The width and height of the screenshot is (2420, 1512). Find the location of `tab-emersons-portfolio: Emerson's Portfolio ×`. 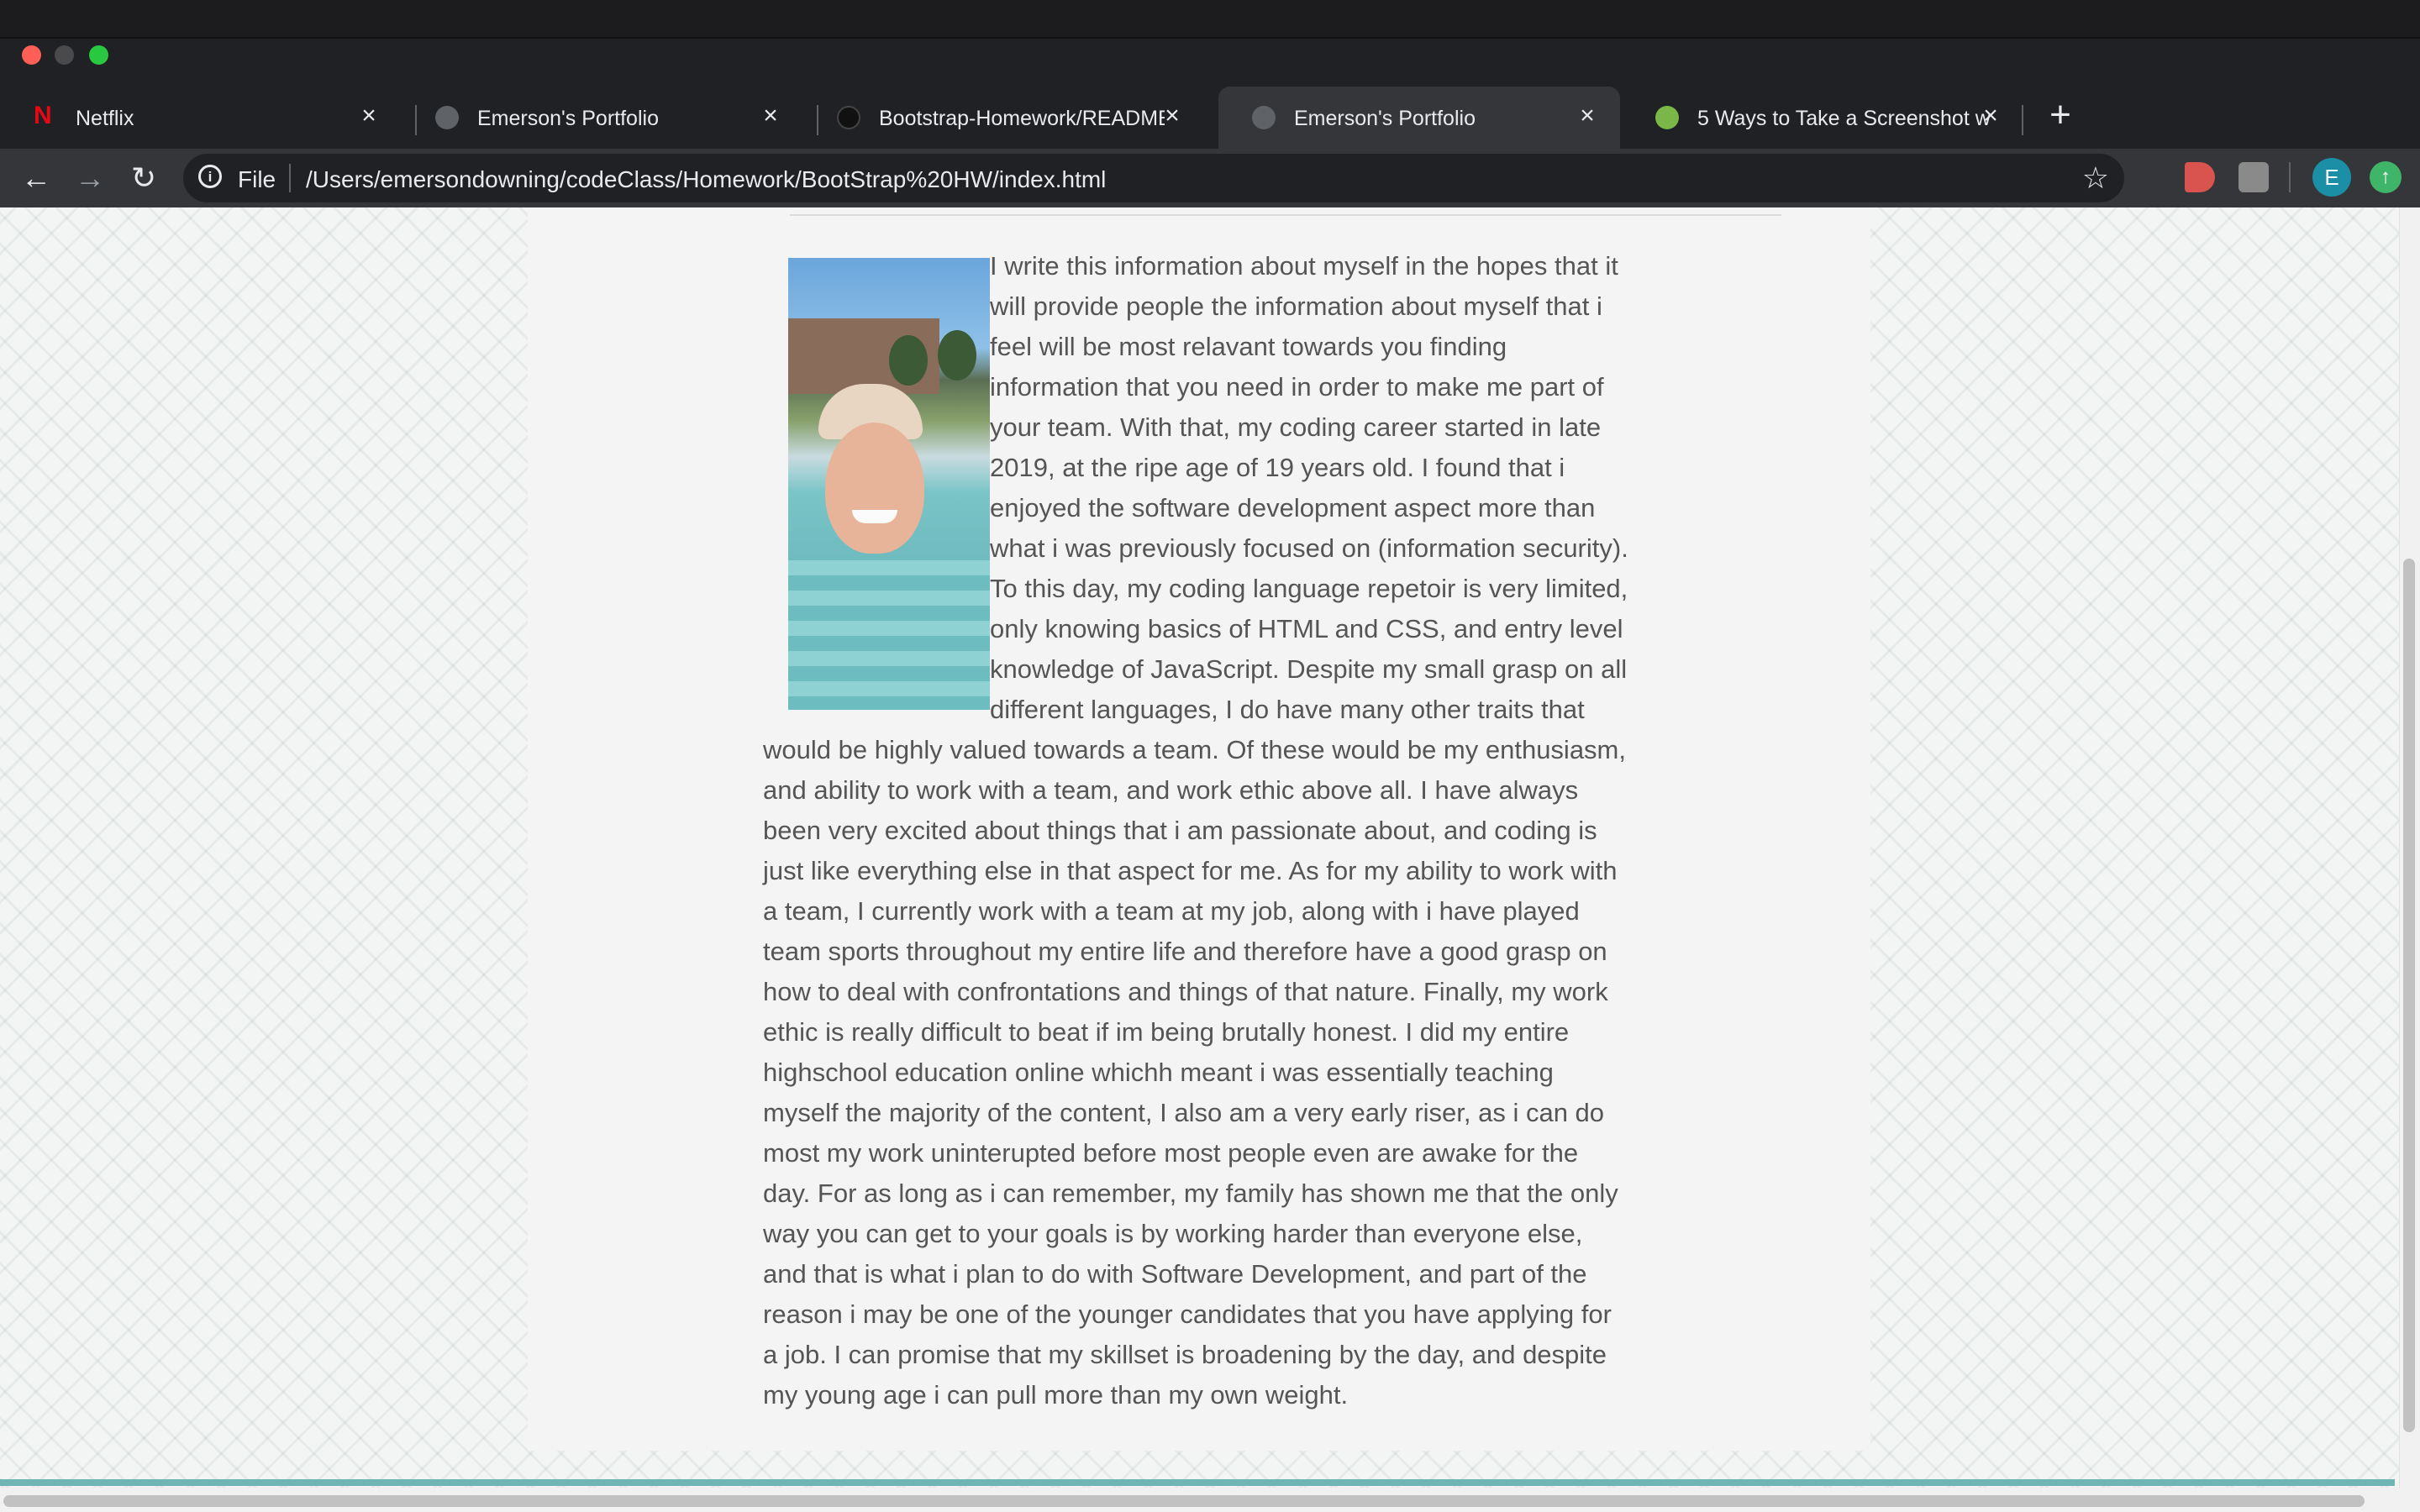

tab-emersons-portfolio: Emerson's Portfolio × is located at coordinates (602, 118).